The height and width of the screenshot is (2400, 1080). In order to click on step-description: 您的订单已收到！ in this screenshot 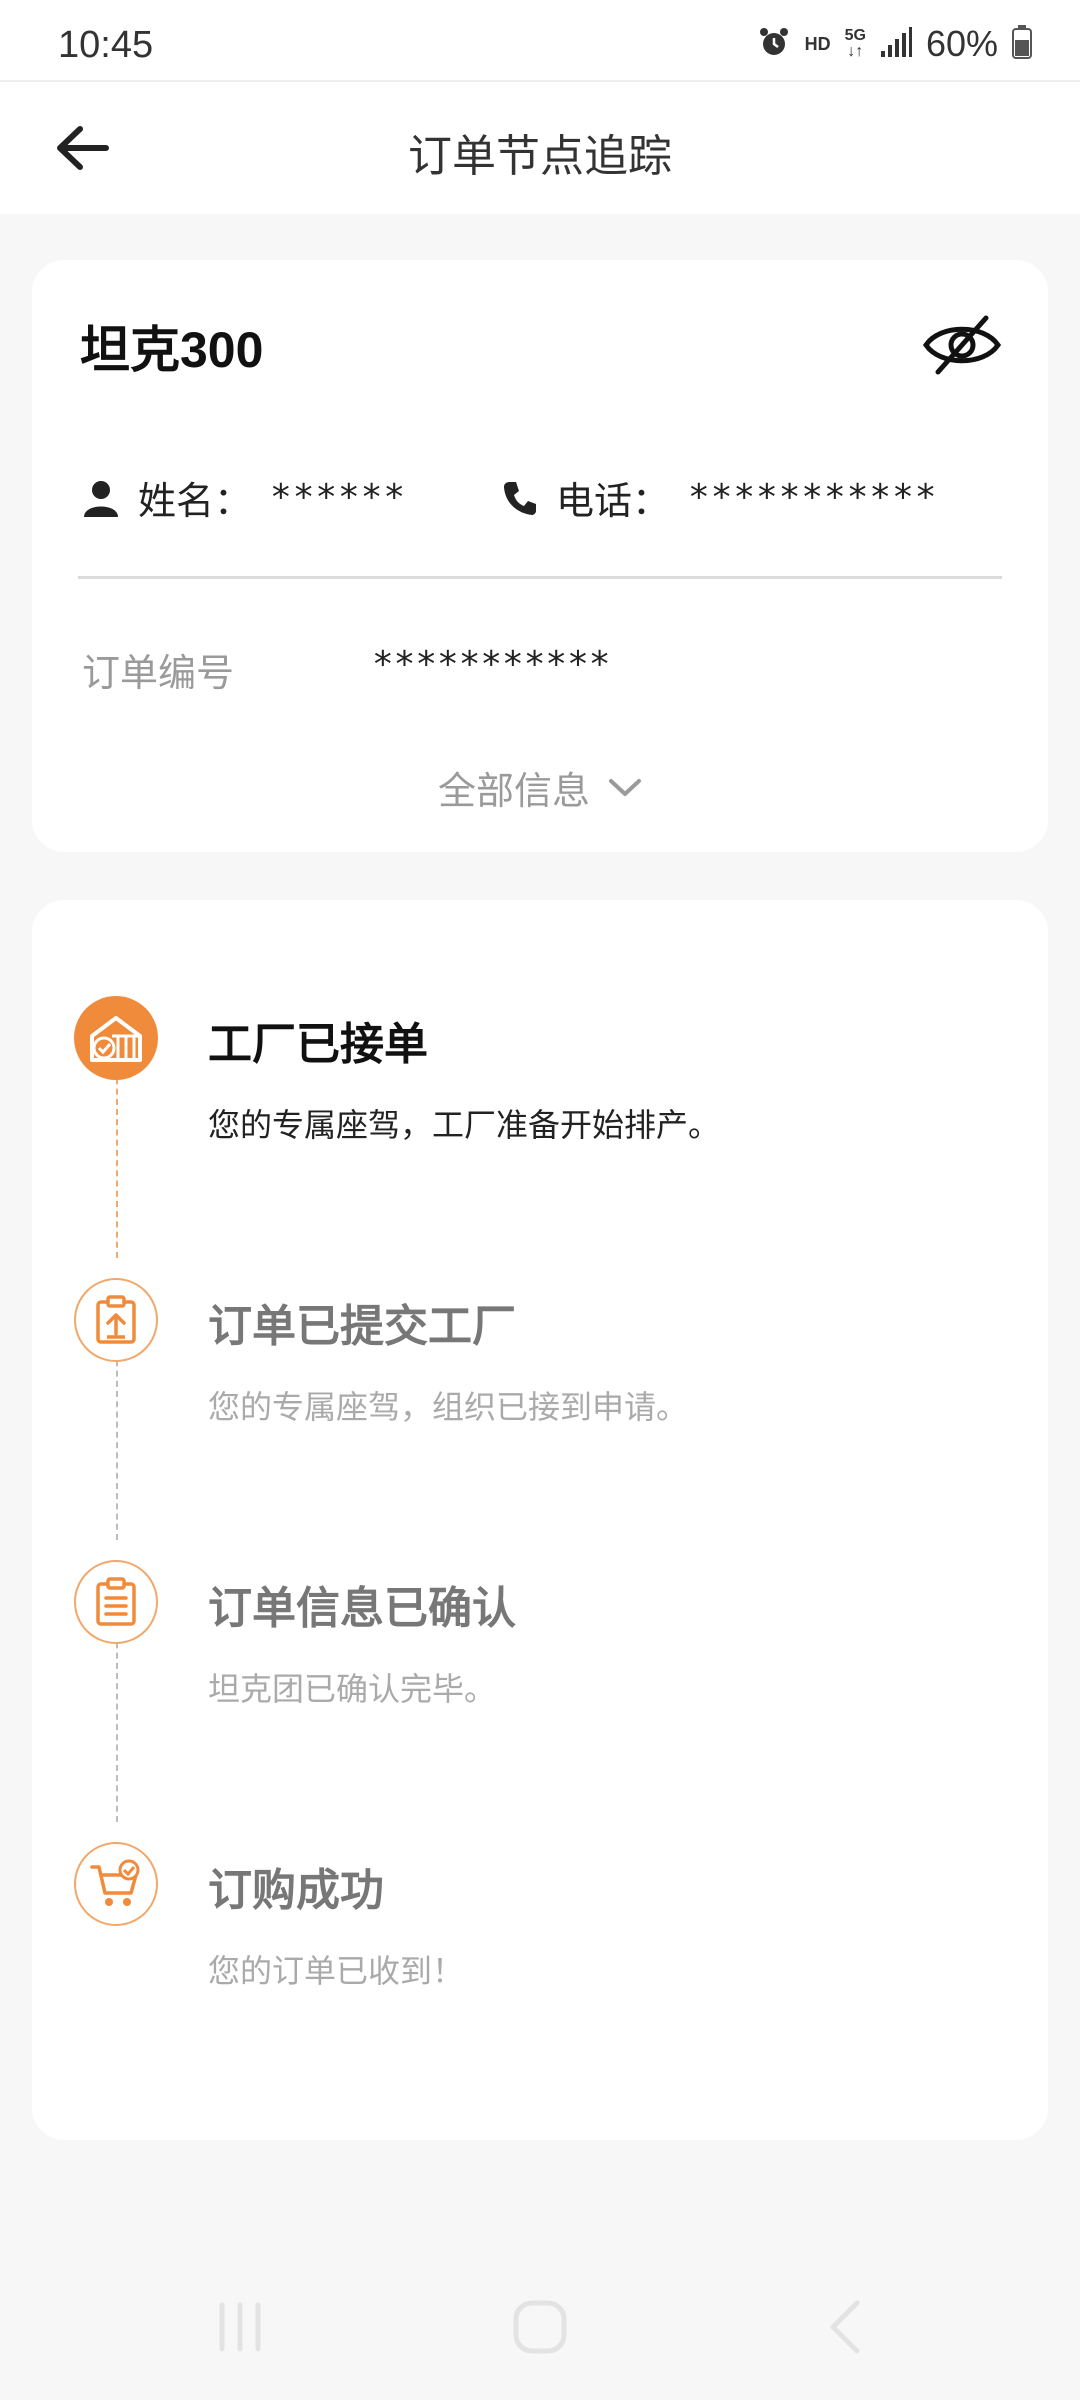, I will do `click(336, 1971)`.